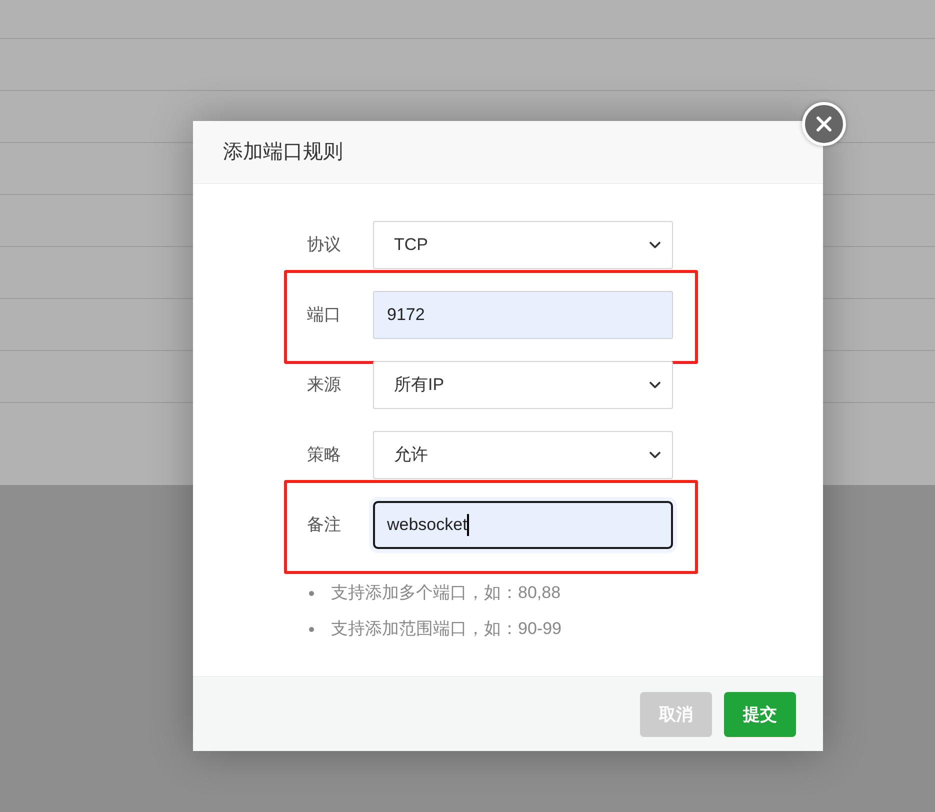 This screenshot has width=935, height=812. What do you see at coordinates (523, 245) in the screenshot?
I see `select-field: TCP` at bounding box center [523, 245].